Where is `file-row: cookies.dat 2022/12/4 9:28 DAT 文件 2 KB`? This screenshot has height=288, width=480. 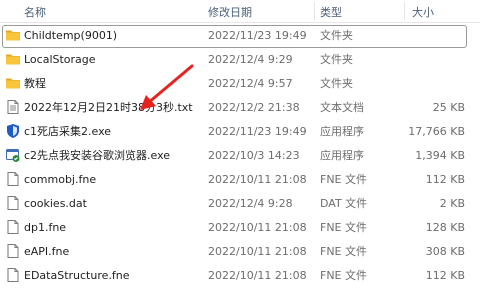 file-row: cookies.dat 2022/12/4 9:28 DAT 文件 2 KB is located at coordinates (240, 204).